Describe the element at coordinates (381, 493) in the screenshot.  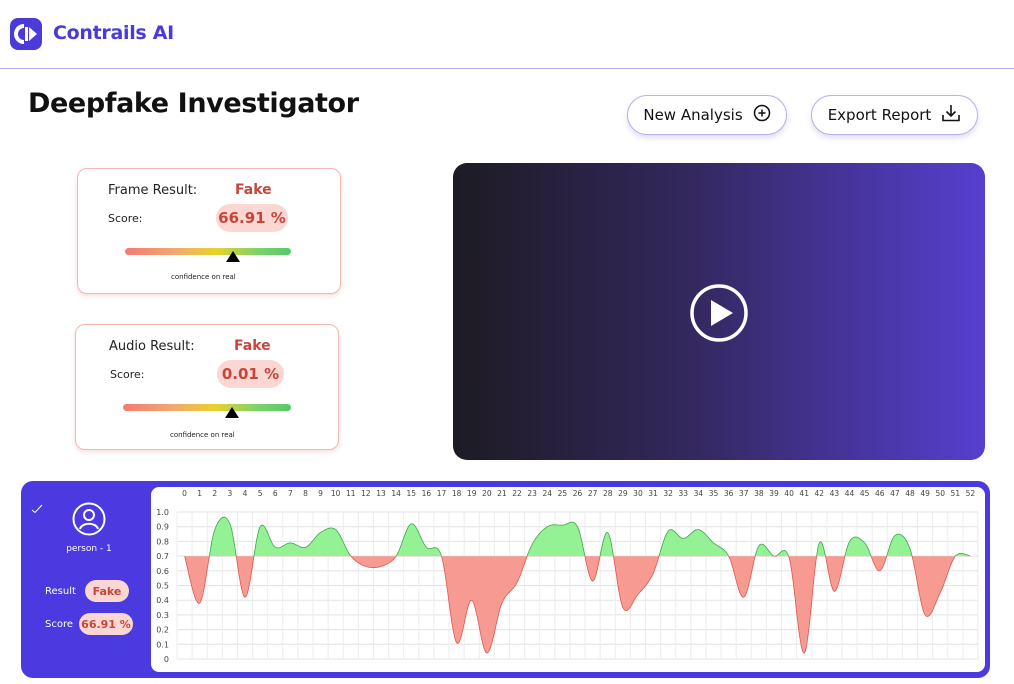
I see `x-tick-label: 13` at that location.